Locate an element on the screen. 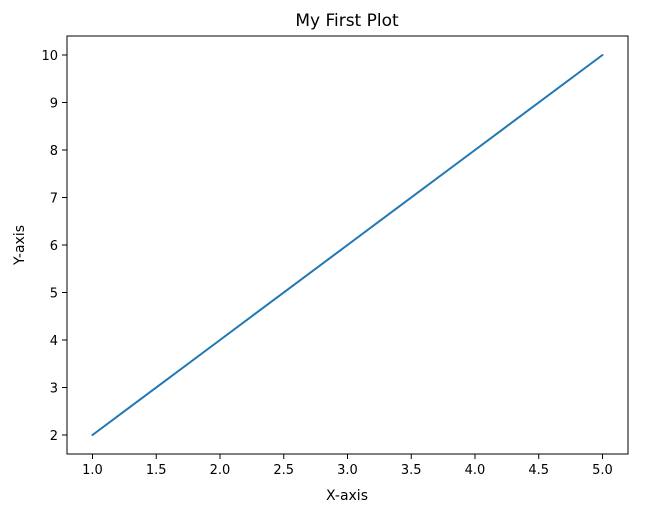 Image resolution: width=653 pixels, height=520 pixels. x-tick-label: 4.5 is located at coordinates (538, 470).